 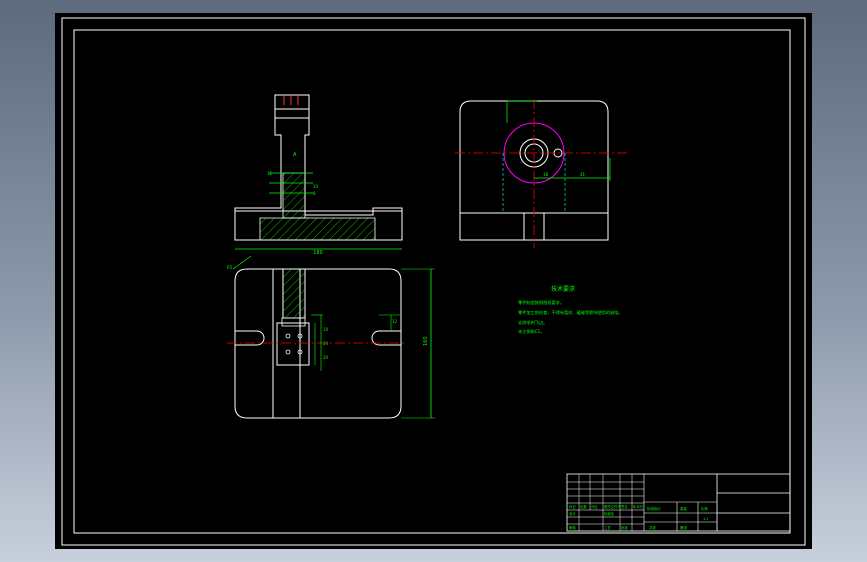 I want to click on plan-hatch, so click(x=294, y=293).